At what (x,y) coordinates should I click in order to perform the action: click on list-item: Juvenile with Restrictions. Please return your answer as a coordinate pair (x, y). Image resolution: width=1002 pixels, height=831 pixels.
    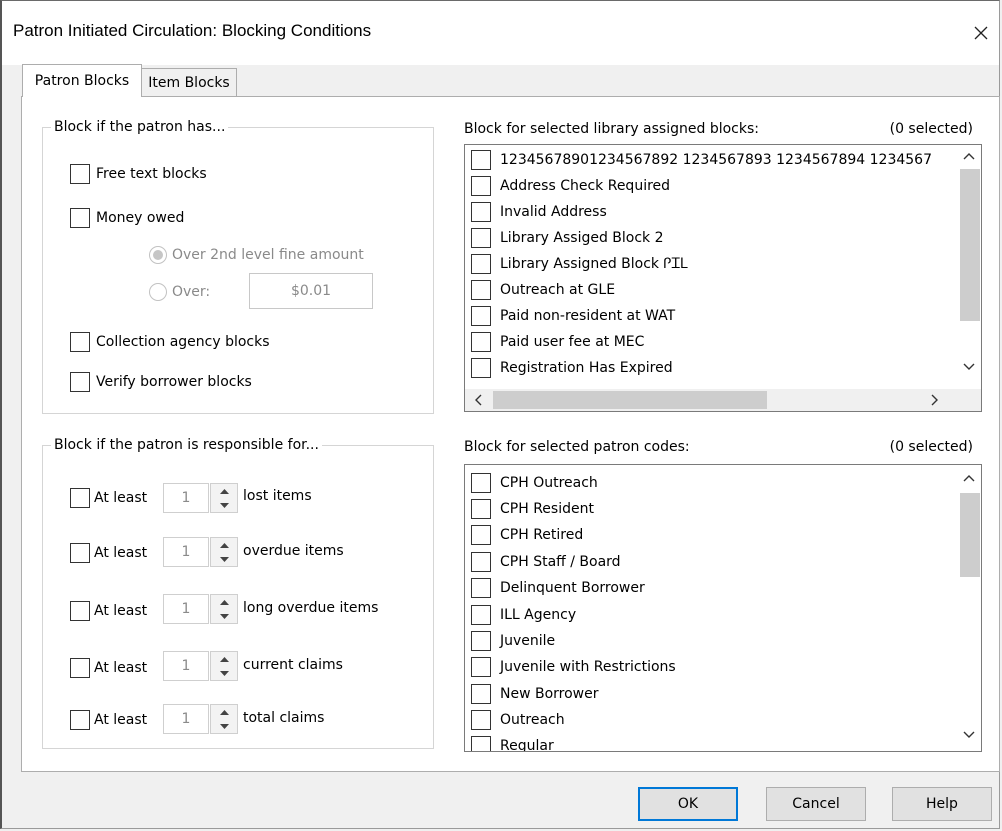
    Looking at the image, I should click on (573, 667).